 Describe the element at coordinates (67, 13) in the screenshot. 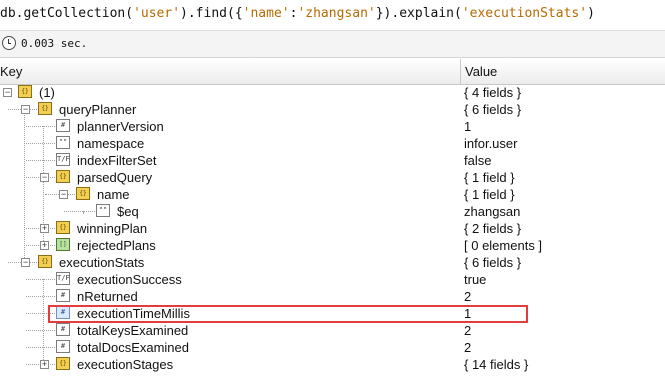

I see `query-prefix: db.getCollection(` at that location.